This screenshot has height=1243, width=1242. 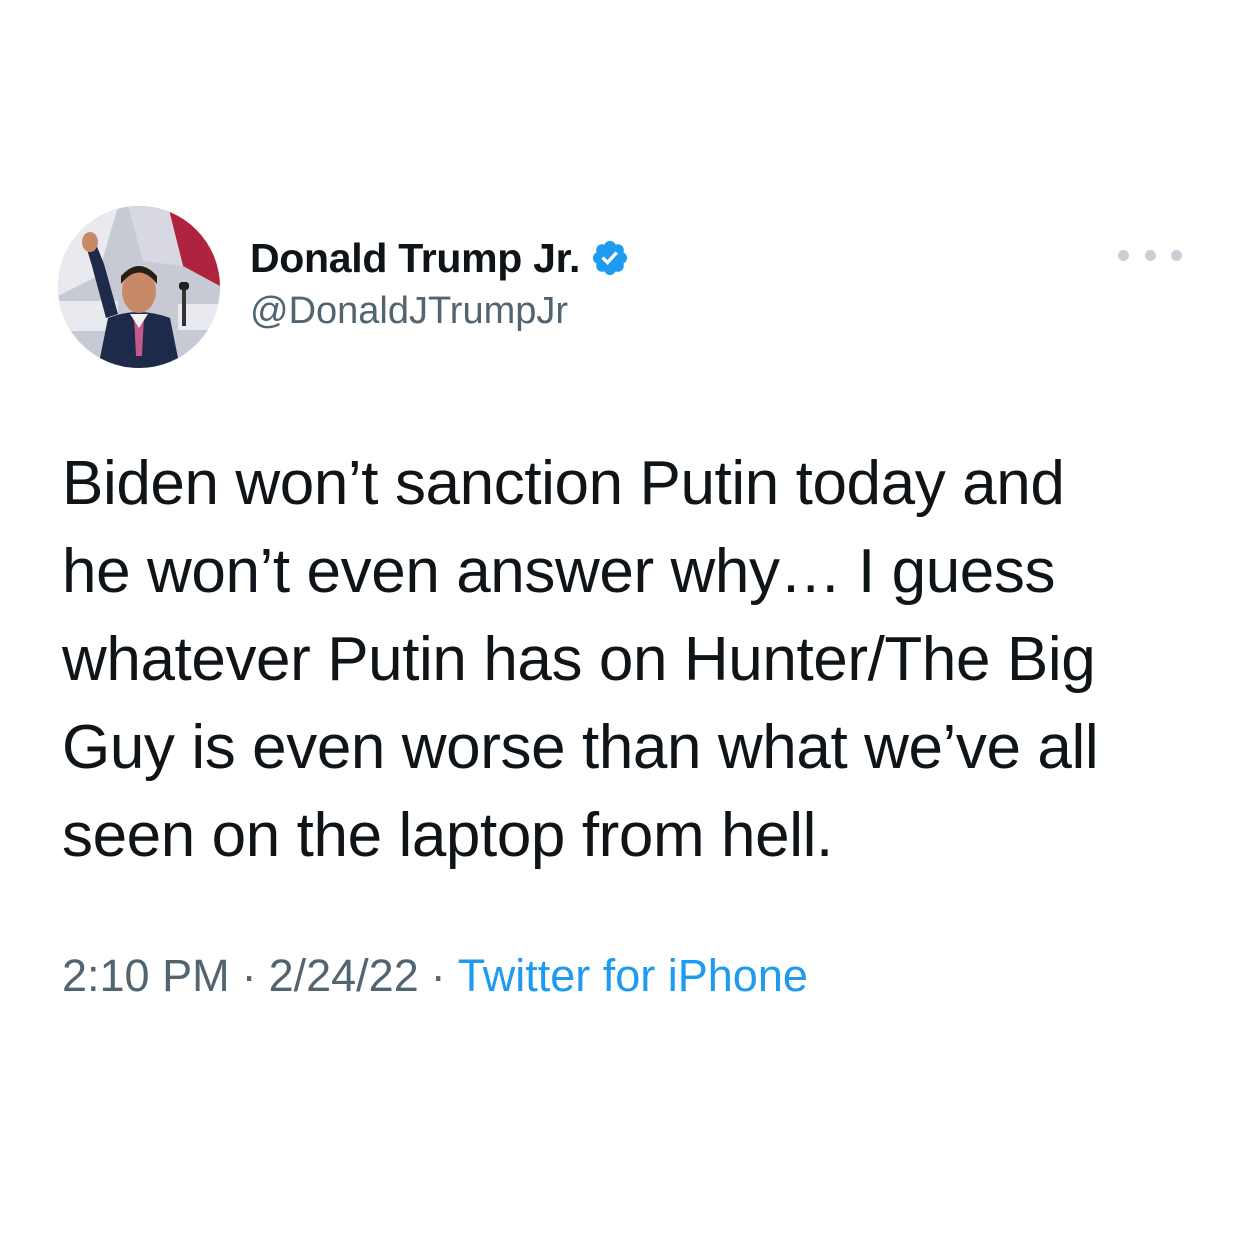 I want to click on tweet-source-link: Twitter for iPhone, so click(x=633, y=975).